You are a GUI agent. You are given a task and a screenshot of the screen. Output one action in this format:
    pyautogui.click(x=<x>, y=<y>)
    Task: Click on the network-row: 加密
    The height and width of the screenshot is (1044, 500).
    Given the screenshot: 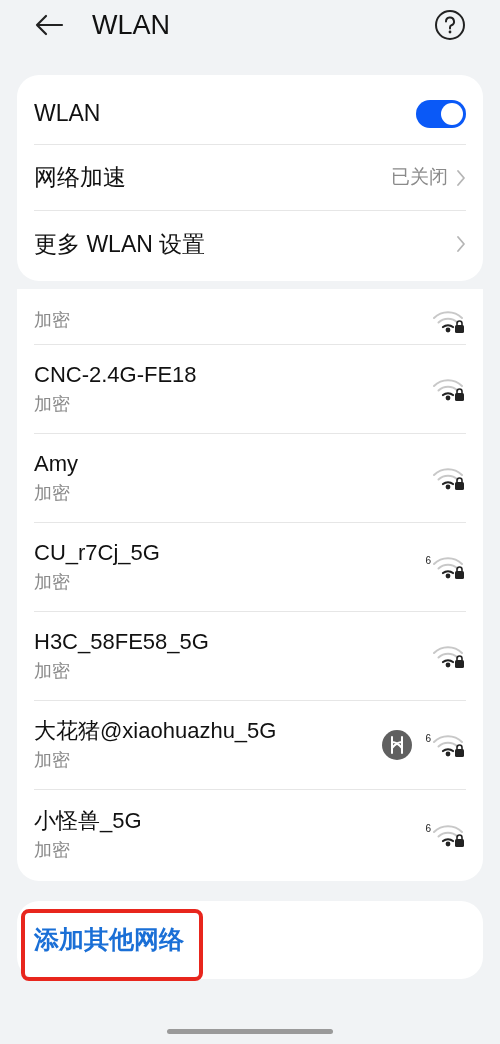 What is the action you would take?
    pyautogui.click(x=250, y=317)
    